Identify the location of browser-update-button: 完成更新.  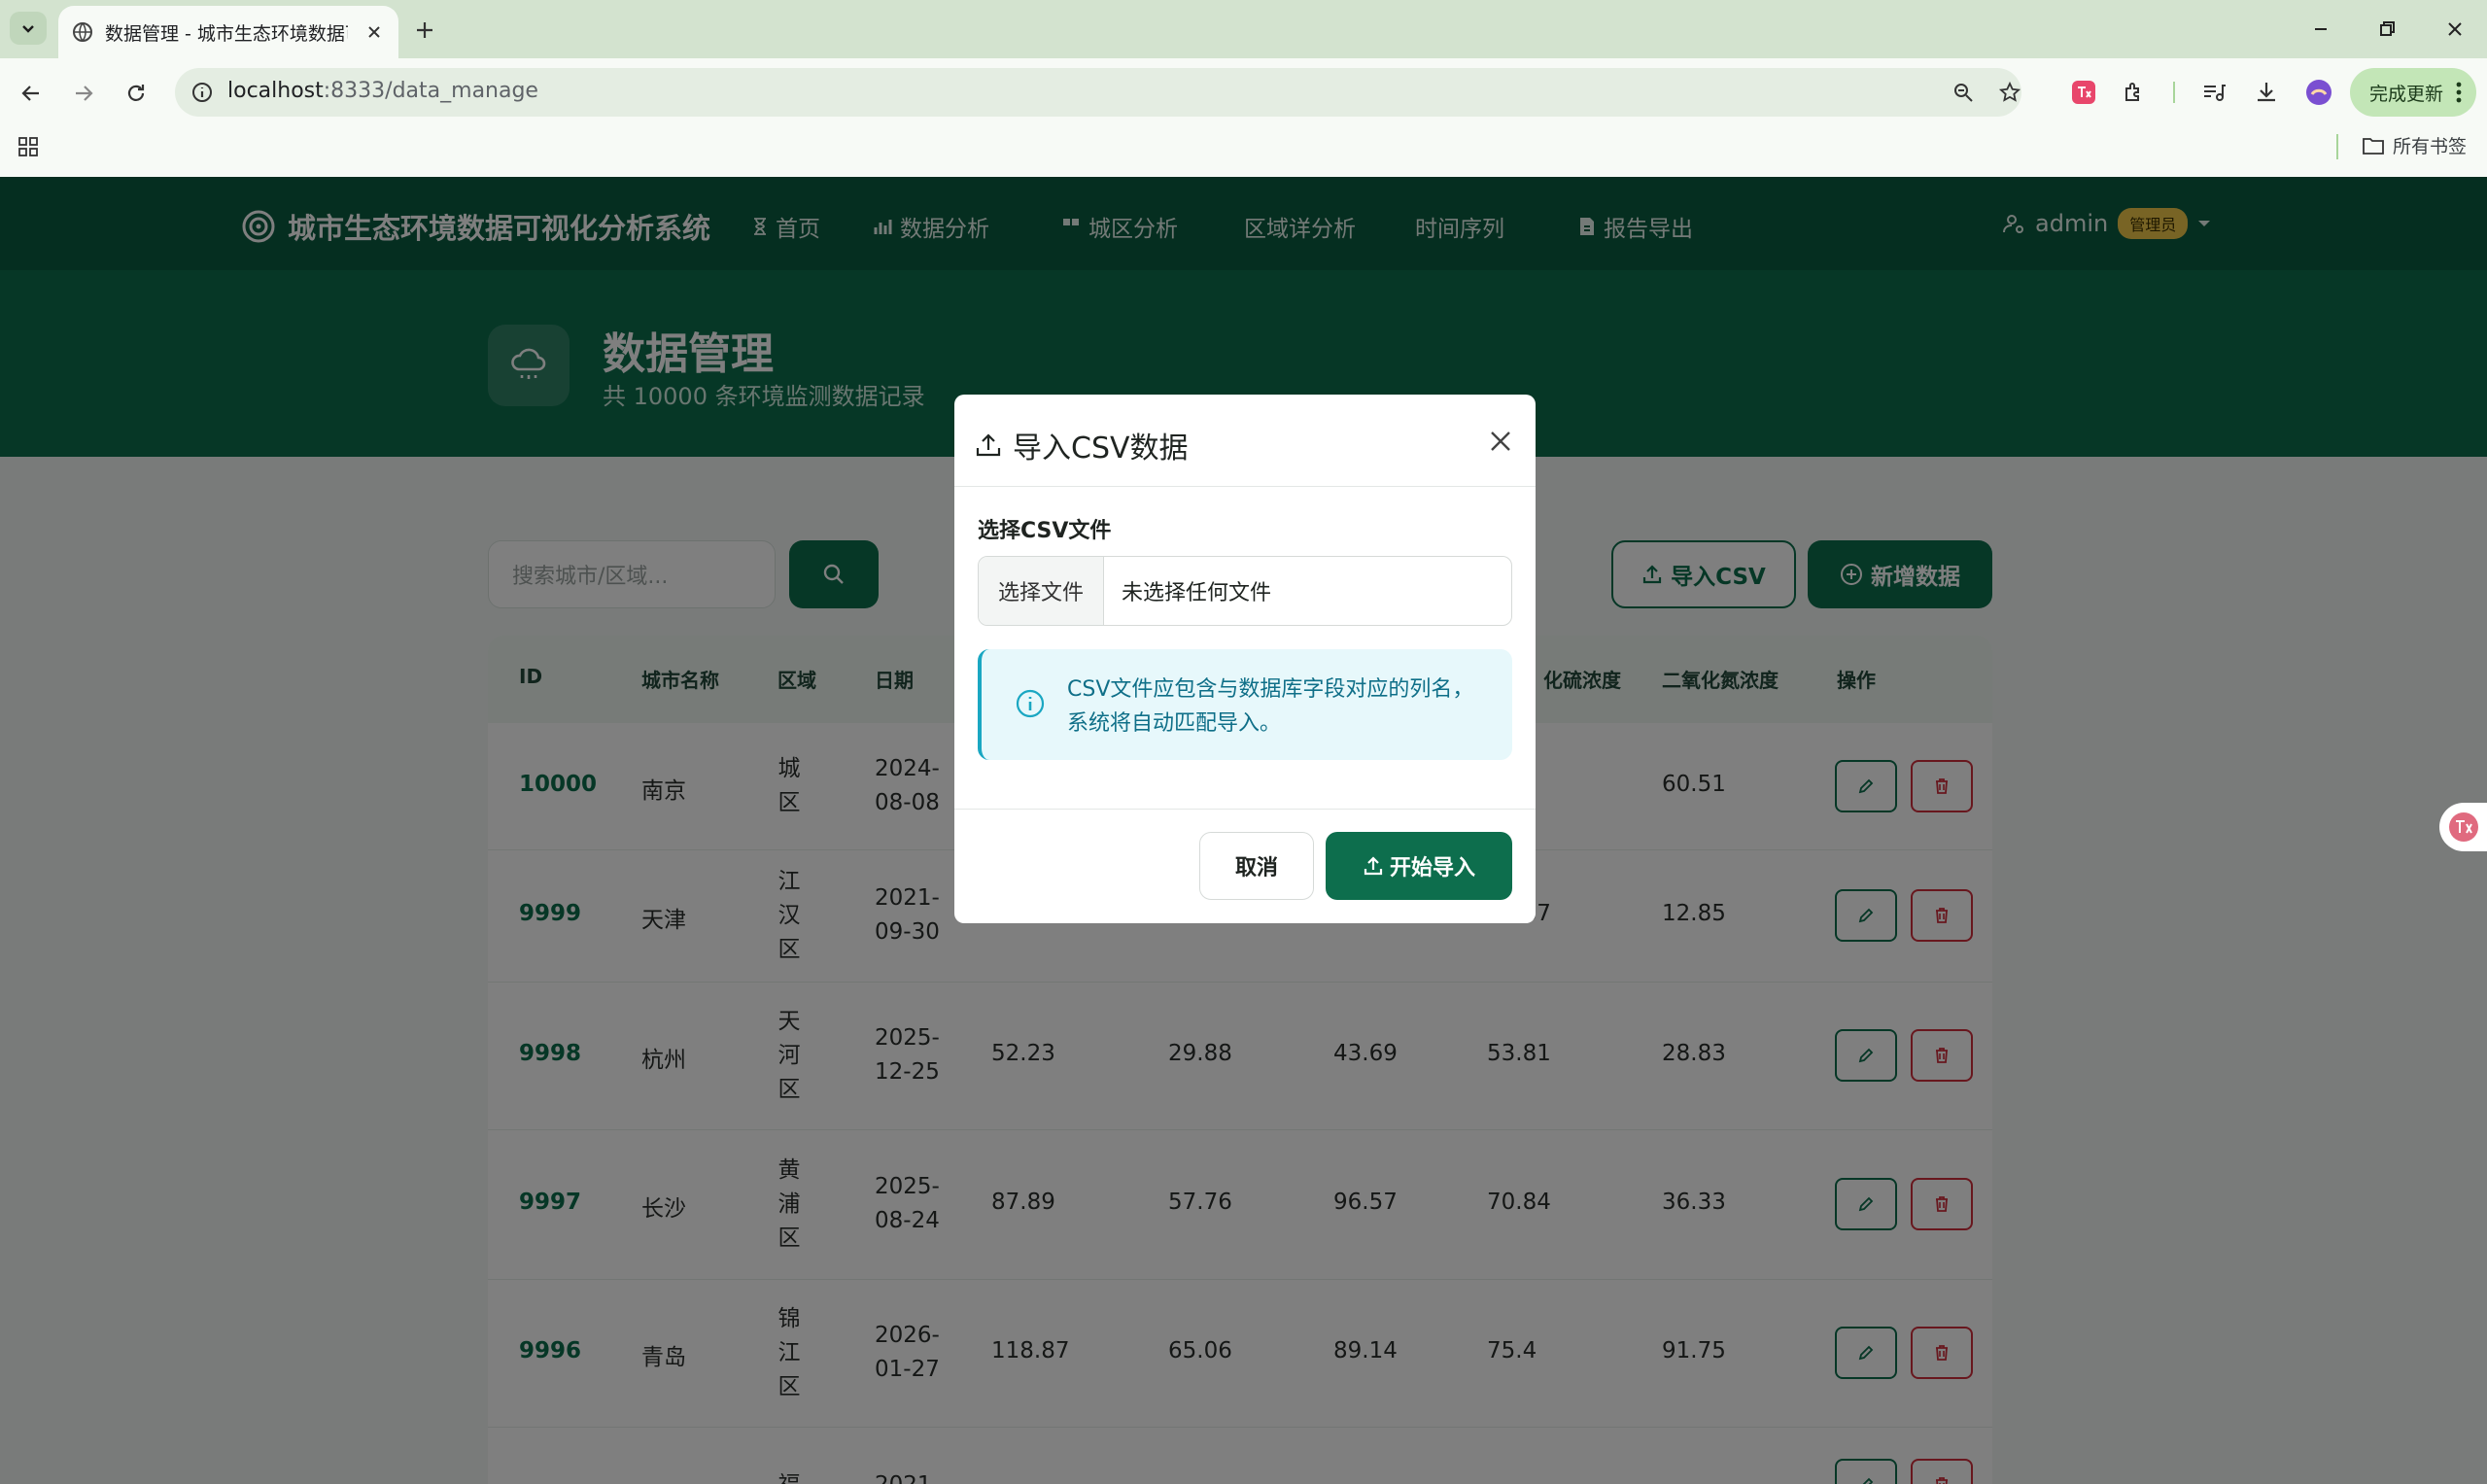
(2413, 92).